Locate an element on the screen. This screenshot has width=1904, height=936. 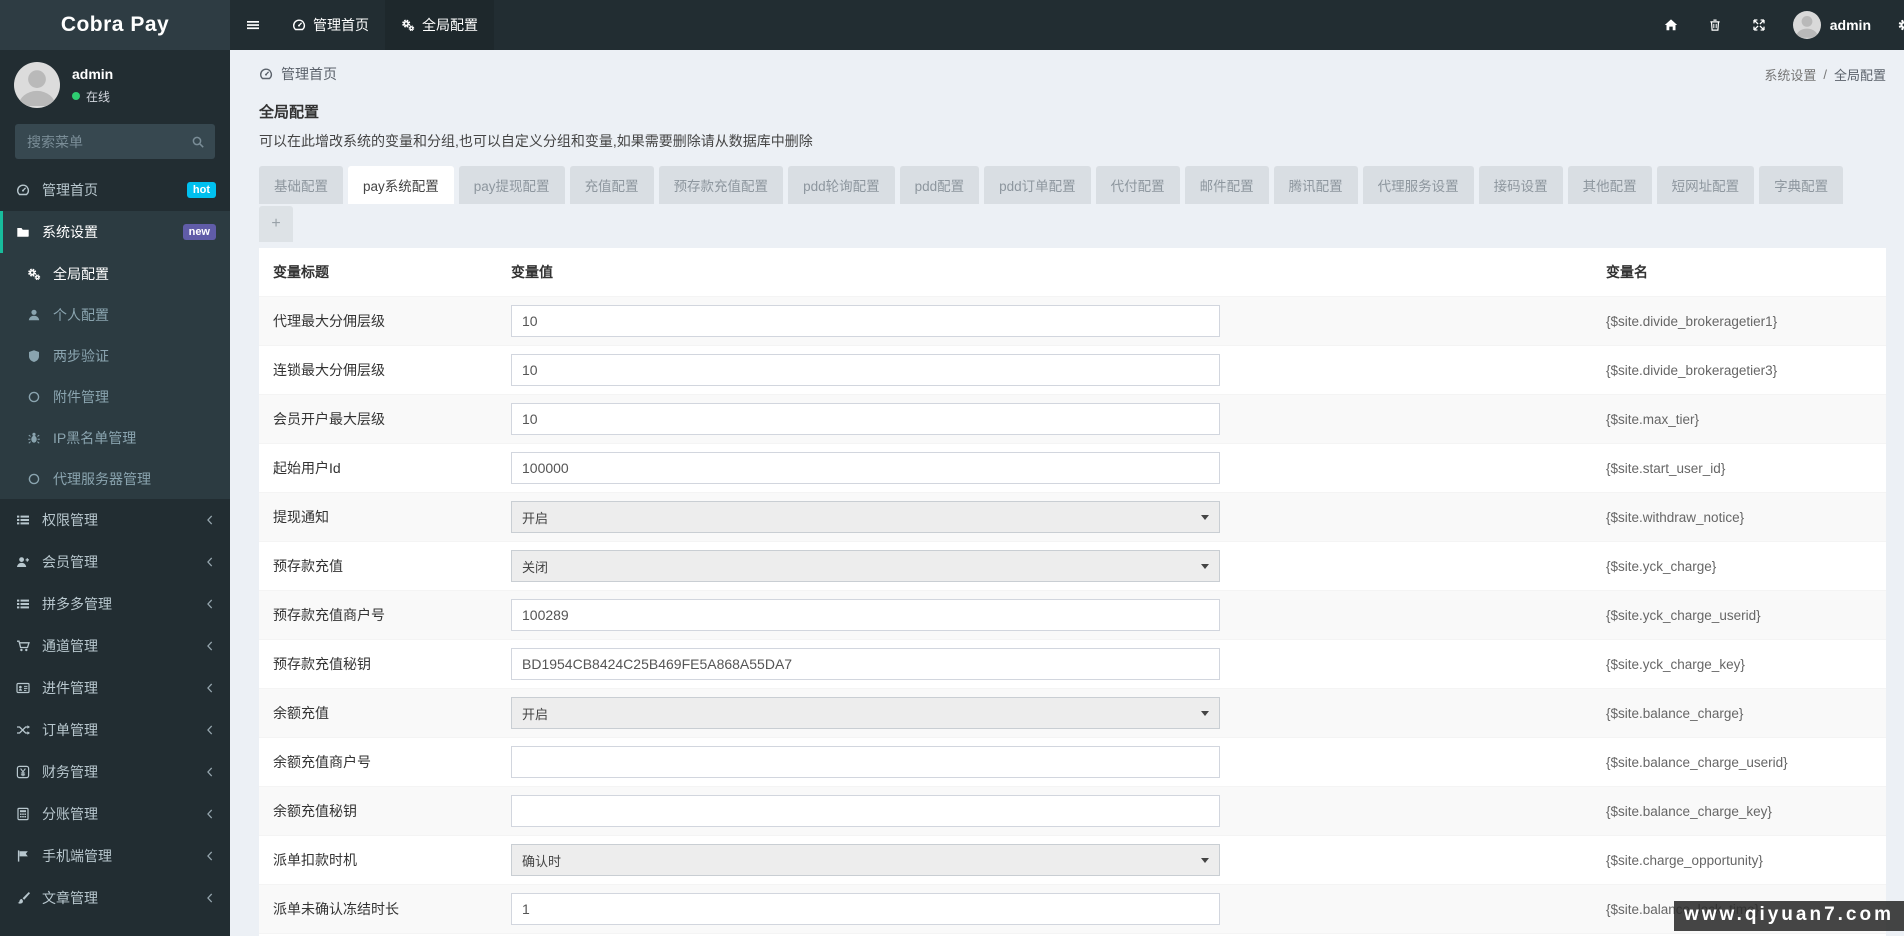
divide-brokeragetier3-input is located at coordinates (865, 370).